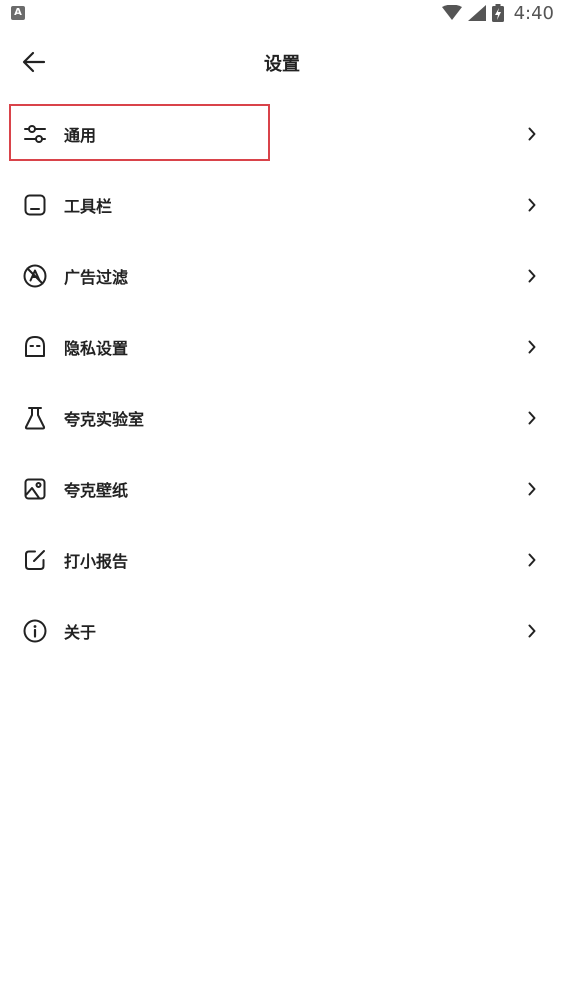 The height and width of the screenshot is (1003, 564). I want to click on menu-item-privacy: 隐私设置, so click(282, 346).